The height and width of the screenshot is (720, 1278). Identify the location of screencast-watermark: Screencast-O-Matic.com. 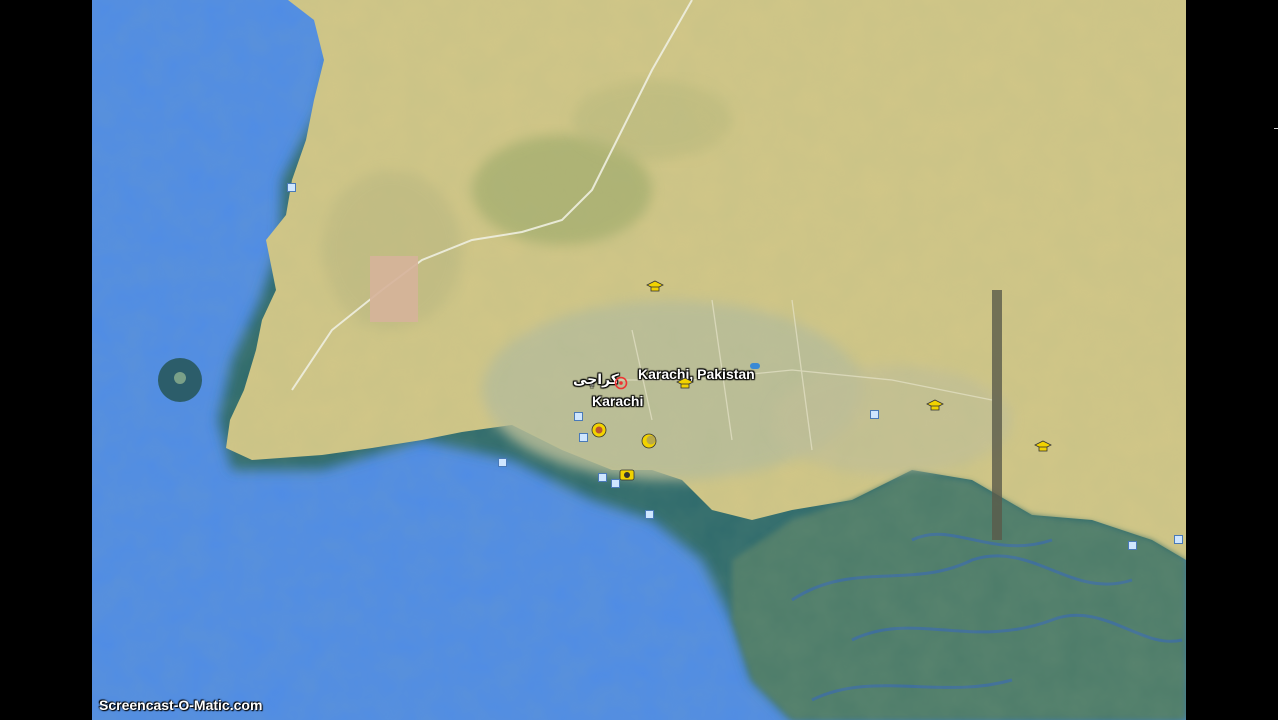
(181, 705).